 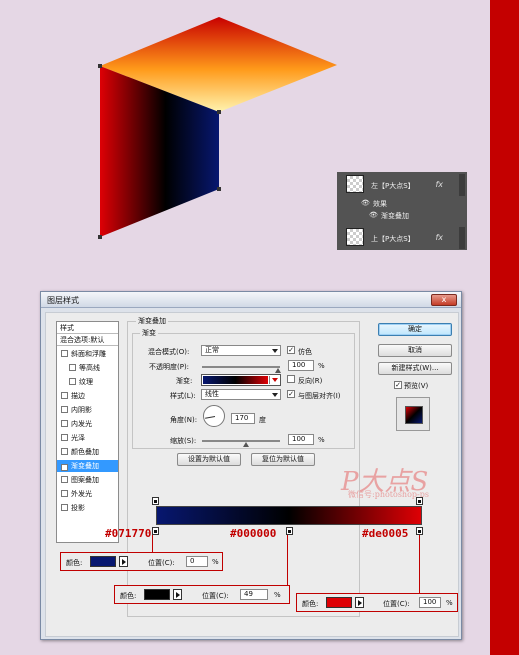 I want to click on style-item-label: 等高线, so click(x=89, y=368).